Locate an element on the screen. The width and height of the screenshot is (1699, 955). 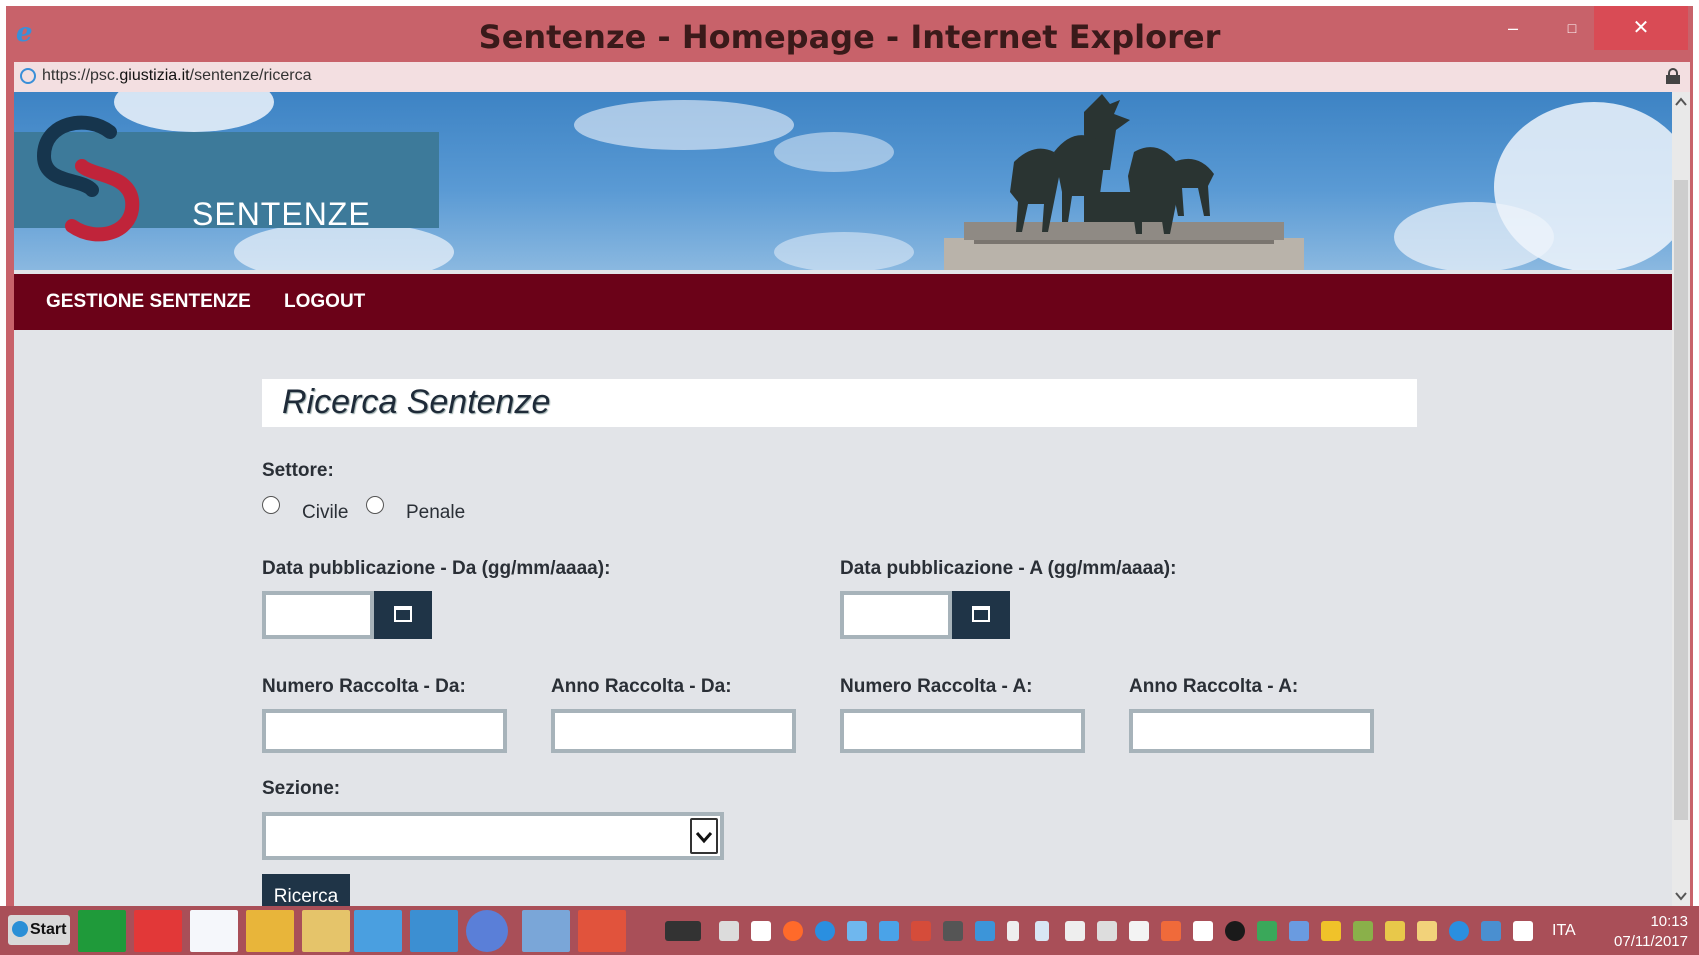
ricerca-button: Ricerca is located at coordinates (306, 890).